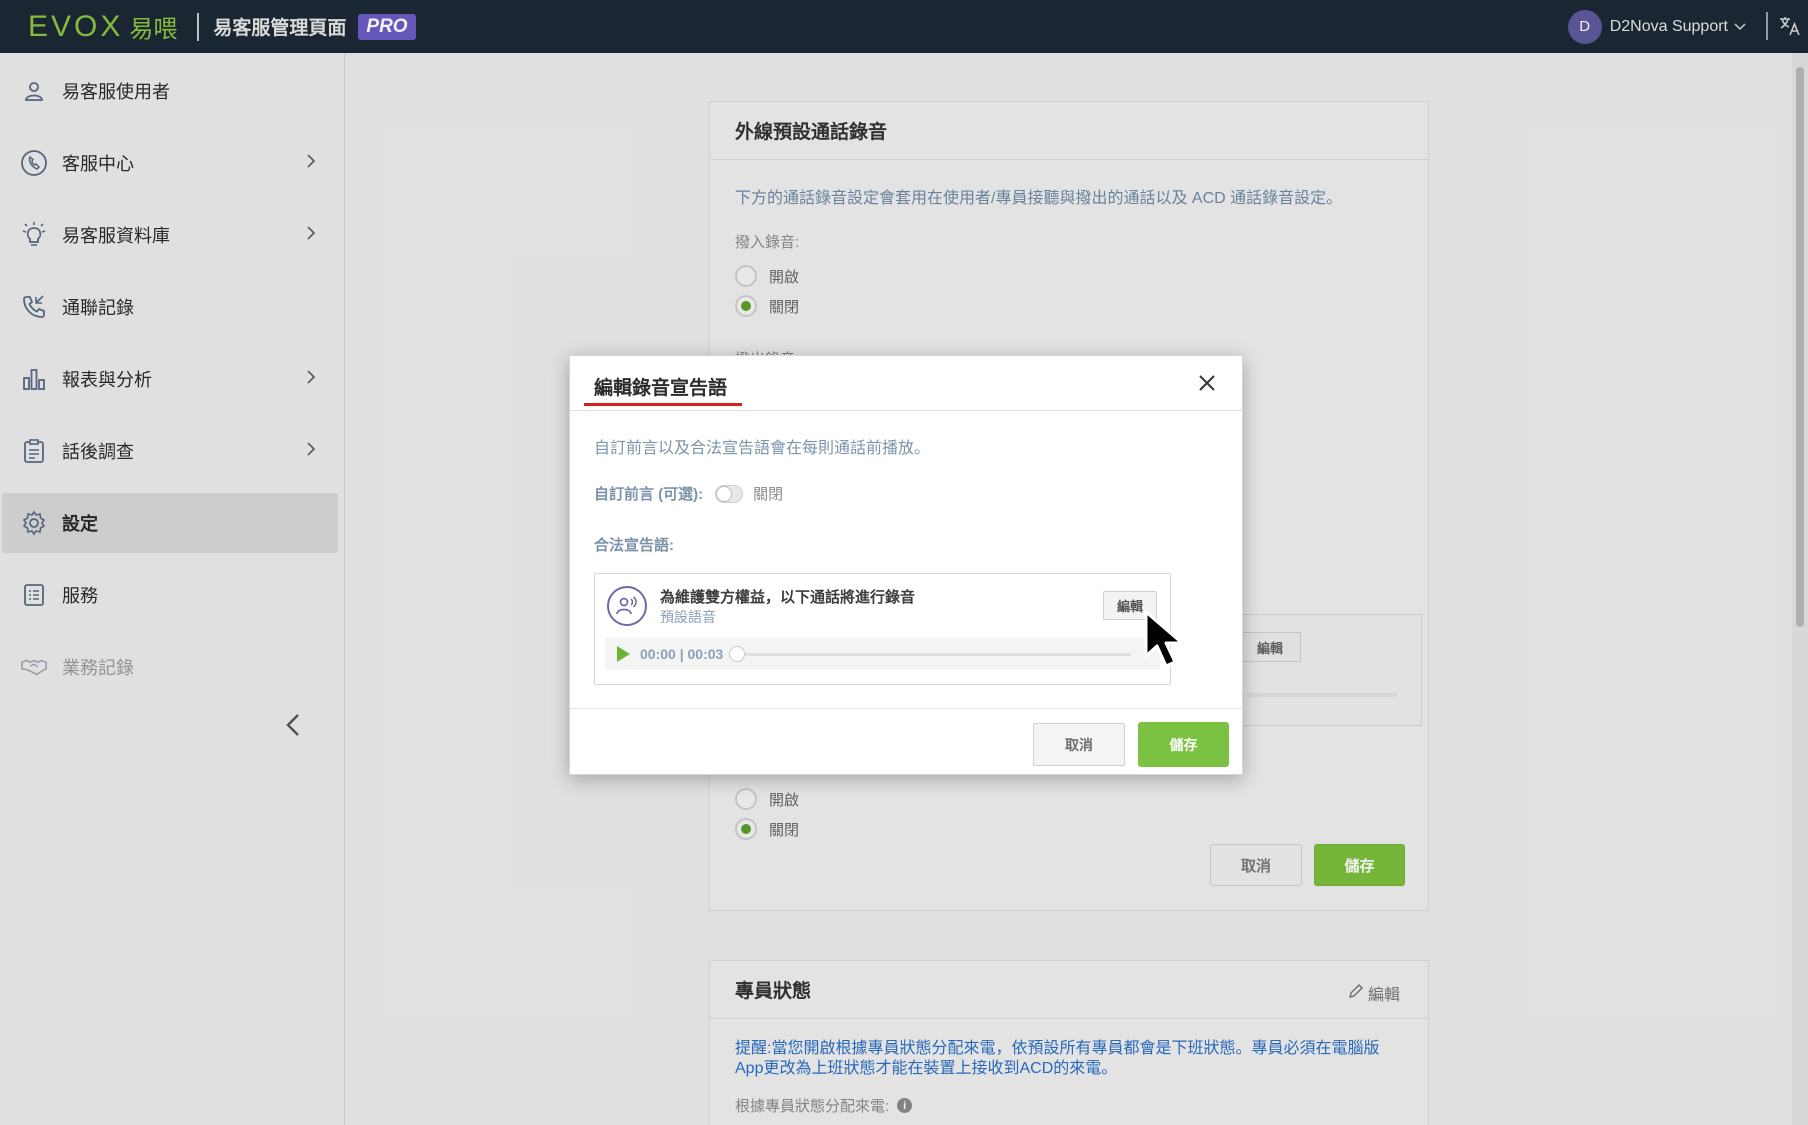 This screenshot has height=1125, width=1808. I want to click on audio-player: 00:00 | 00:03, so click(882, 654).